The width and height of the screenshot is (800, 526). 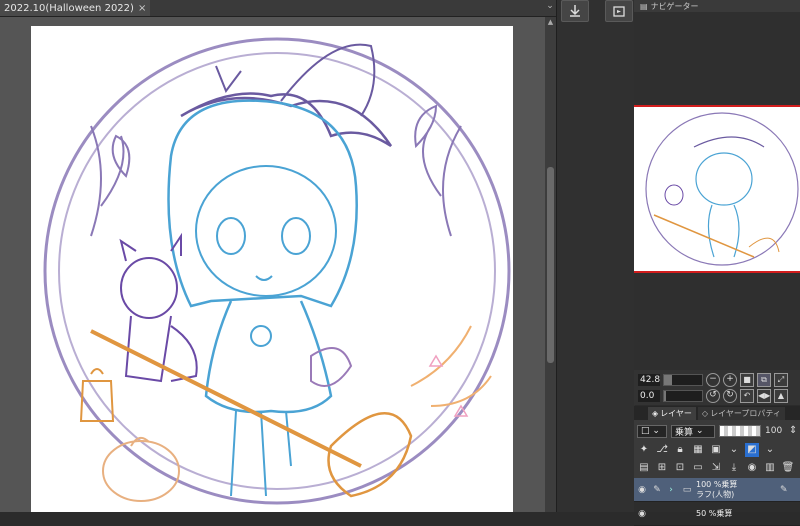 I want to click on delete-layer-icon: 🗑︎, so click(x=788, y=468).